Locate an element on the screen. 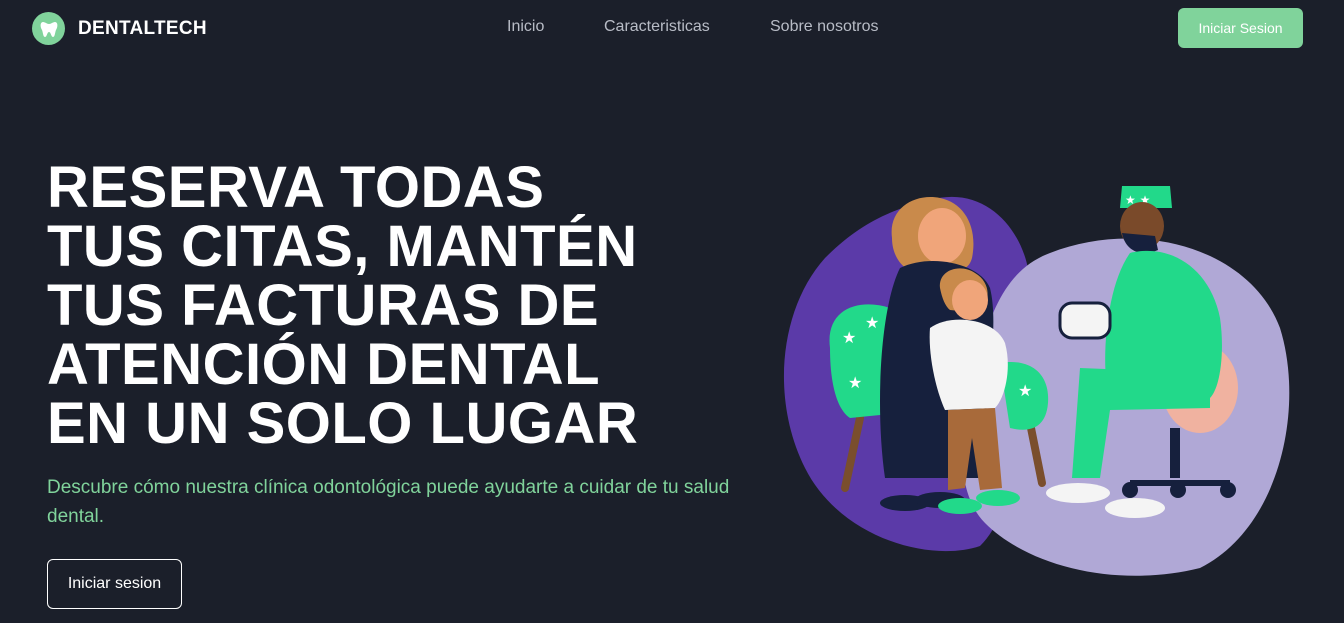 The image size is (1344, 623). login-button: Iniciar Sesion is located at coordinates (1240, 28).